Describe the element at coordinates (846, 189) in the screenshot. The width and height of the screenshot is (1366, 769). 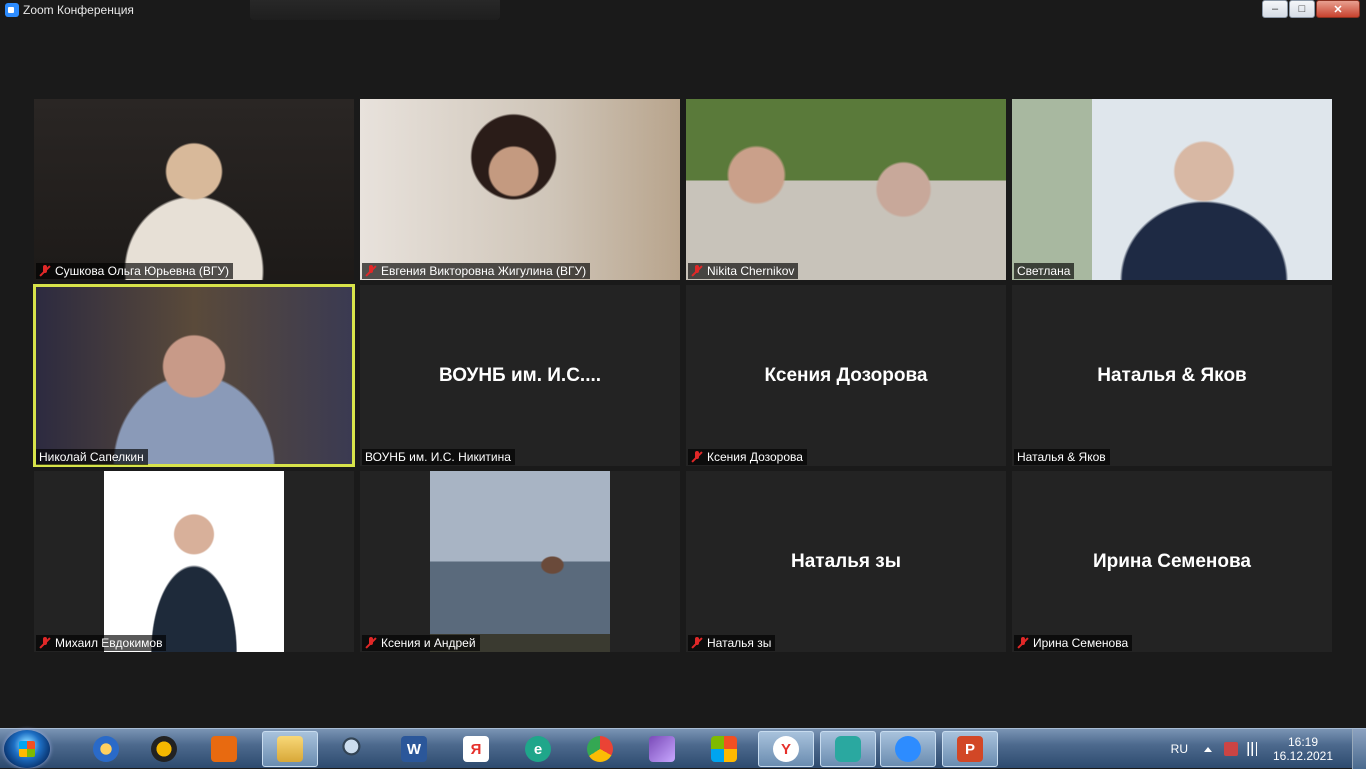
I see `participant-tile: Nikita Chernikov` at that location.